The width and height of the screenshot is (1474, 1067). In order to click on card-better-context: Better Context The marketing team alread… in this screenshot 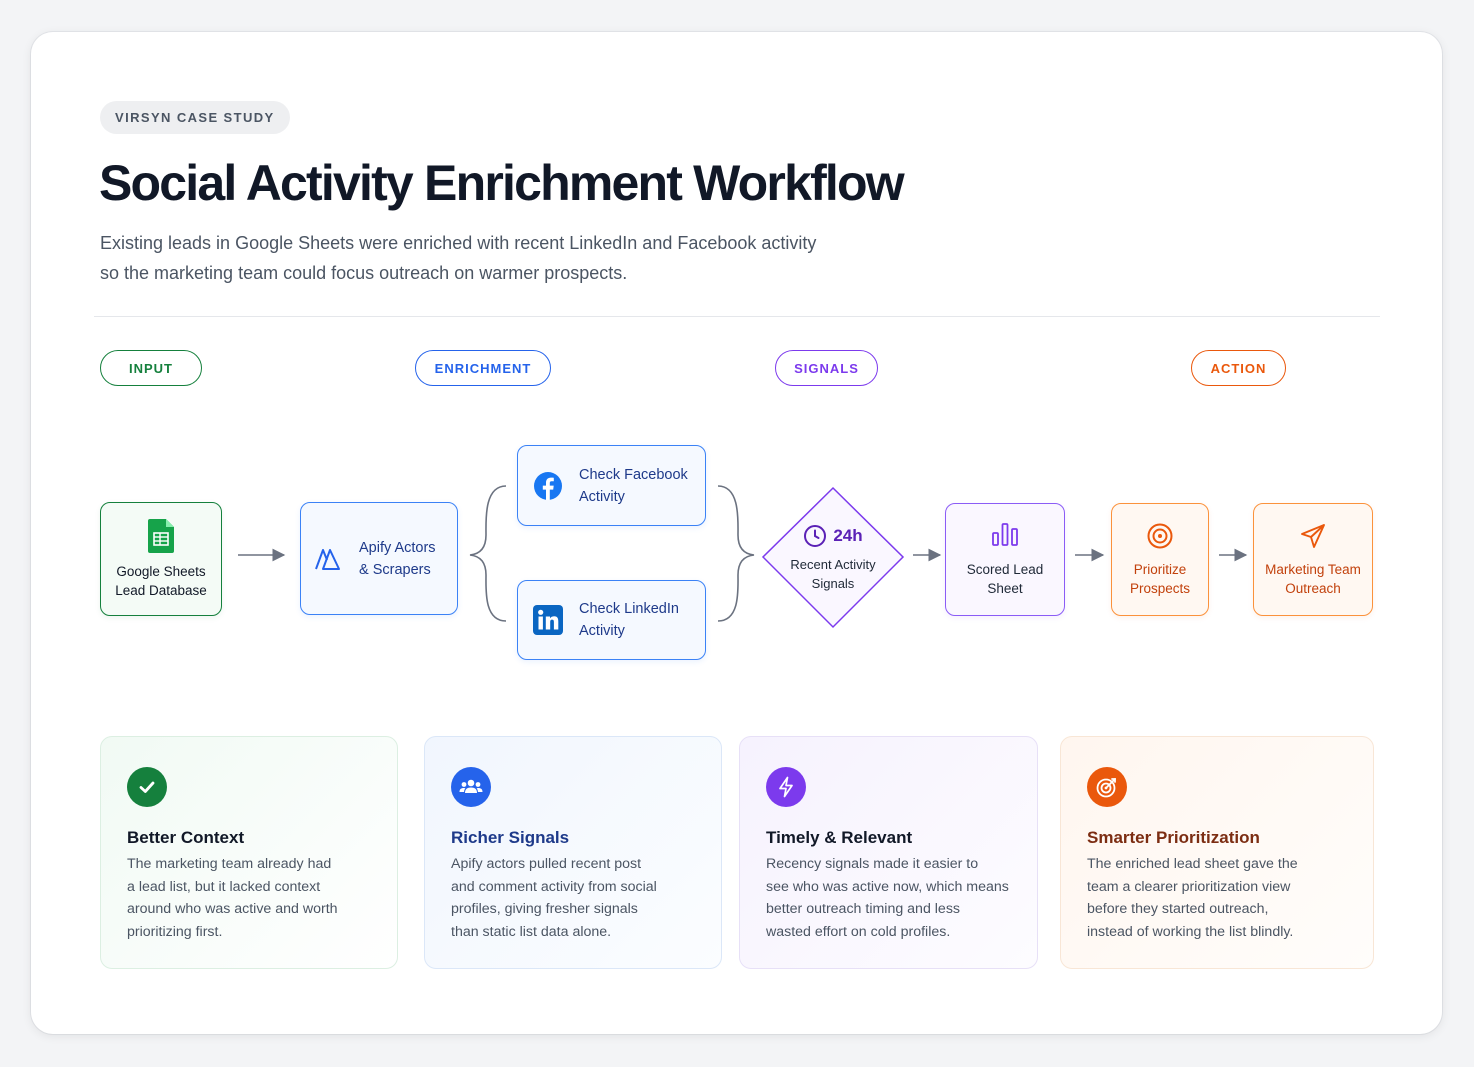, I will do `click(249, 852)`.